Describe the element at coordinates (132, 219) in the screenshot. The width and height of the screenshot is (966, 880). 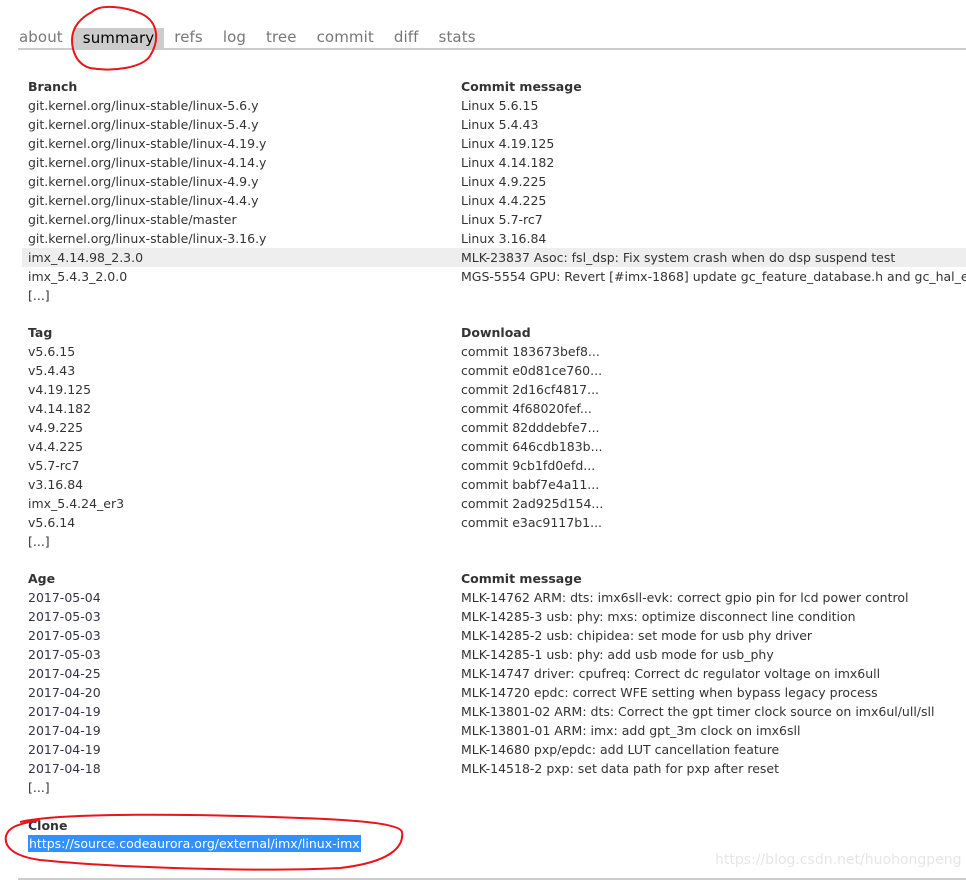
I see `branch-name-link: git.kernel.org/linux-stable/master` at that location.